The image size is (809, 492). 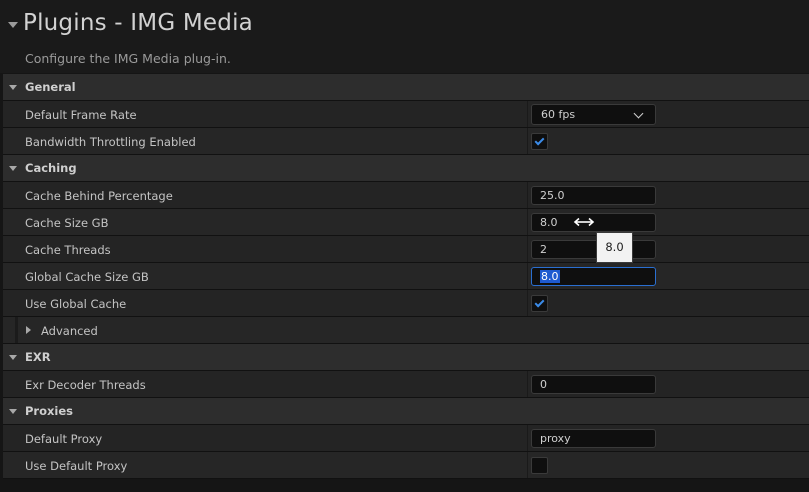 What do you see at coordinates (128, 58) in the screenshot?
I see `page-subtitle: Configure the IMG Media plug-in.` at bounding box center [128, 58].